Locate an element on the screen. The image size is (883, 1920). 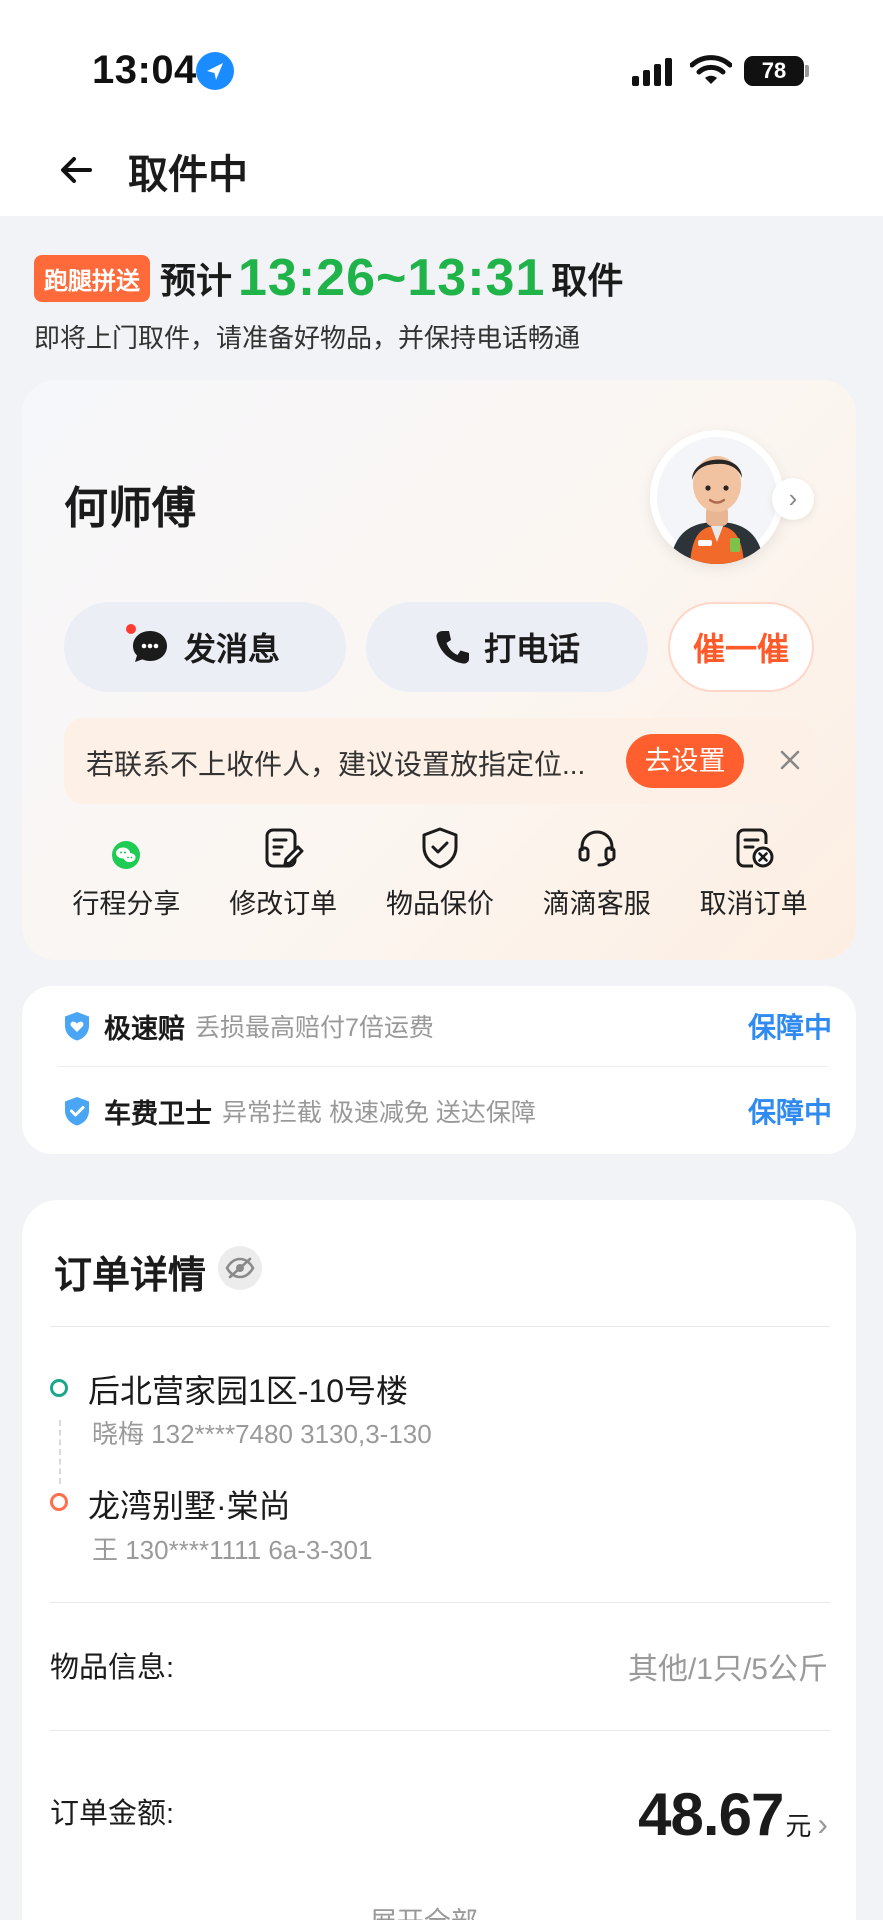
notice-setting-button: 去设置 is located at coordinates (685, 761).